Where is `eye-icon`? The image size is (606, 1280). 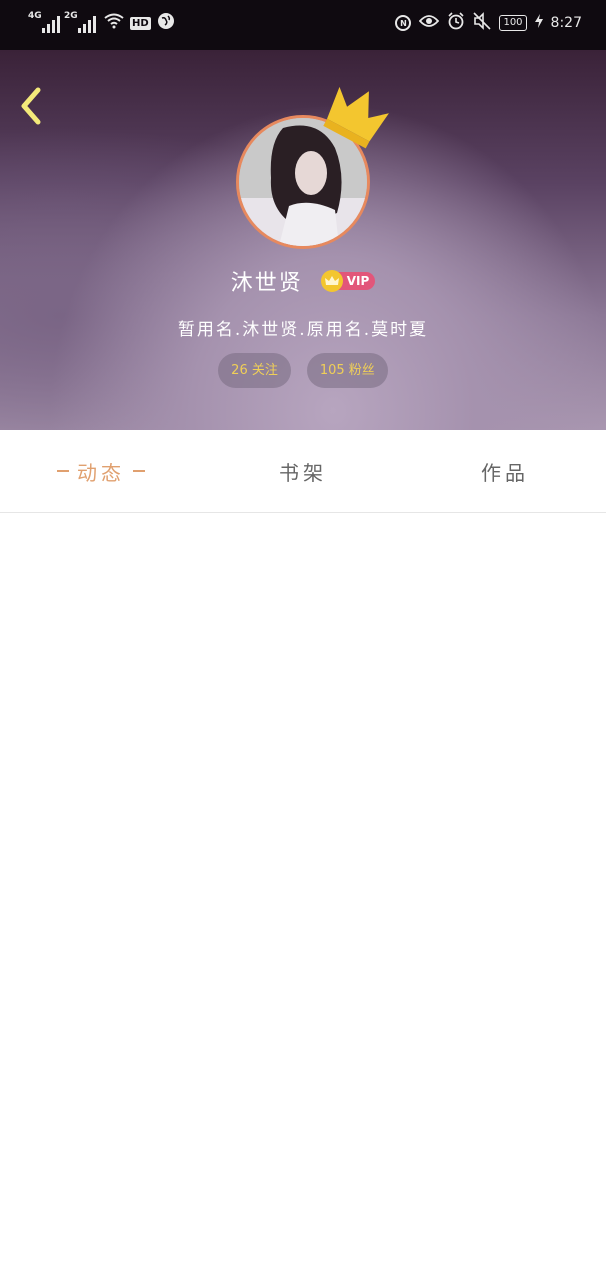
eye-icon is located at coordinates (429, 23).